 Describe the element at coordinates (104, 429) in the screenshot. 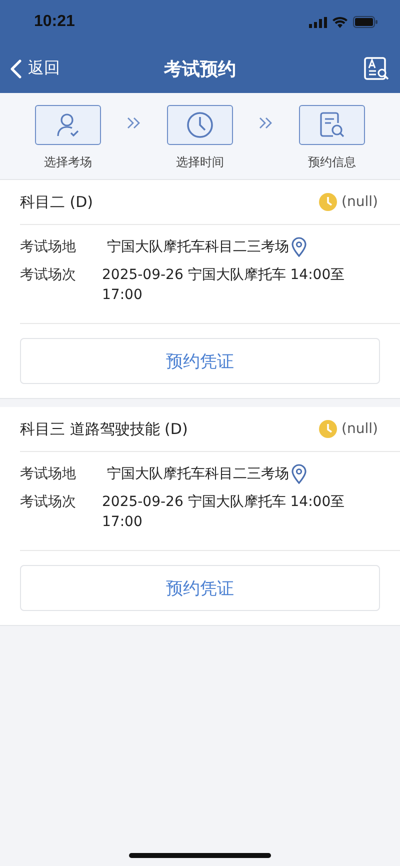

I see `subject-title: 科目三 道路驾驶技能 (D)` at that location.